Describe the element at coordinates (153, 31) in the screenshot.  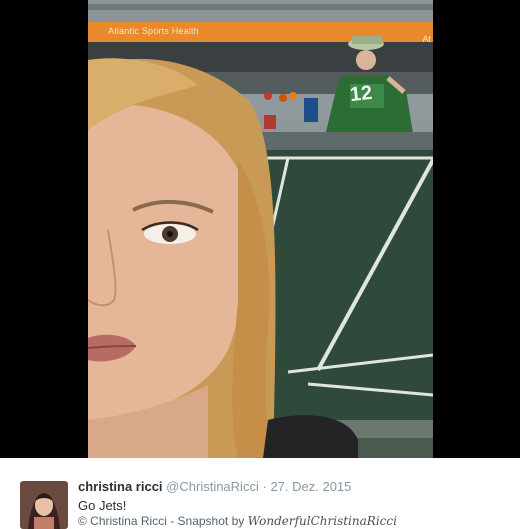
I see `stadium-banner-text: Atlantic Sports Health` at that location.